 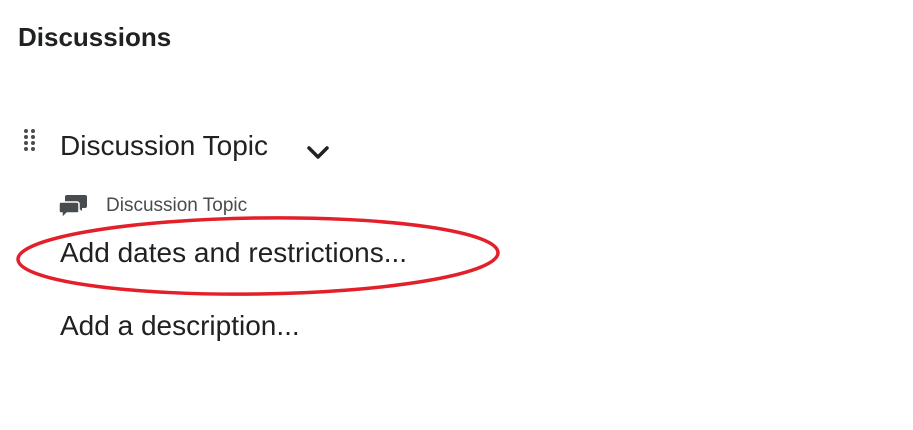 I want to click on section-title: Discussions, so click(x=95, y=37).